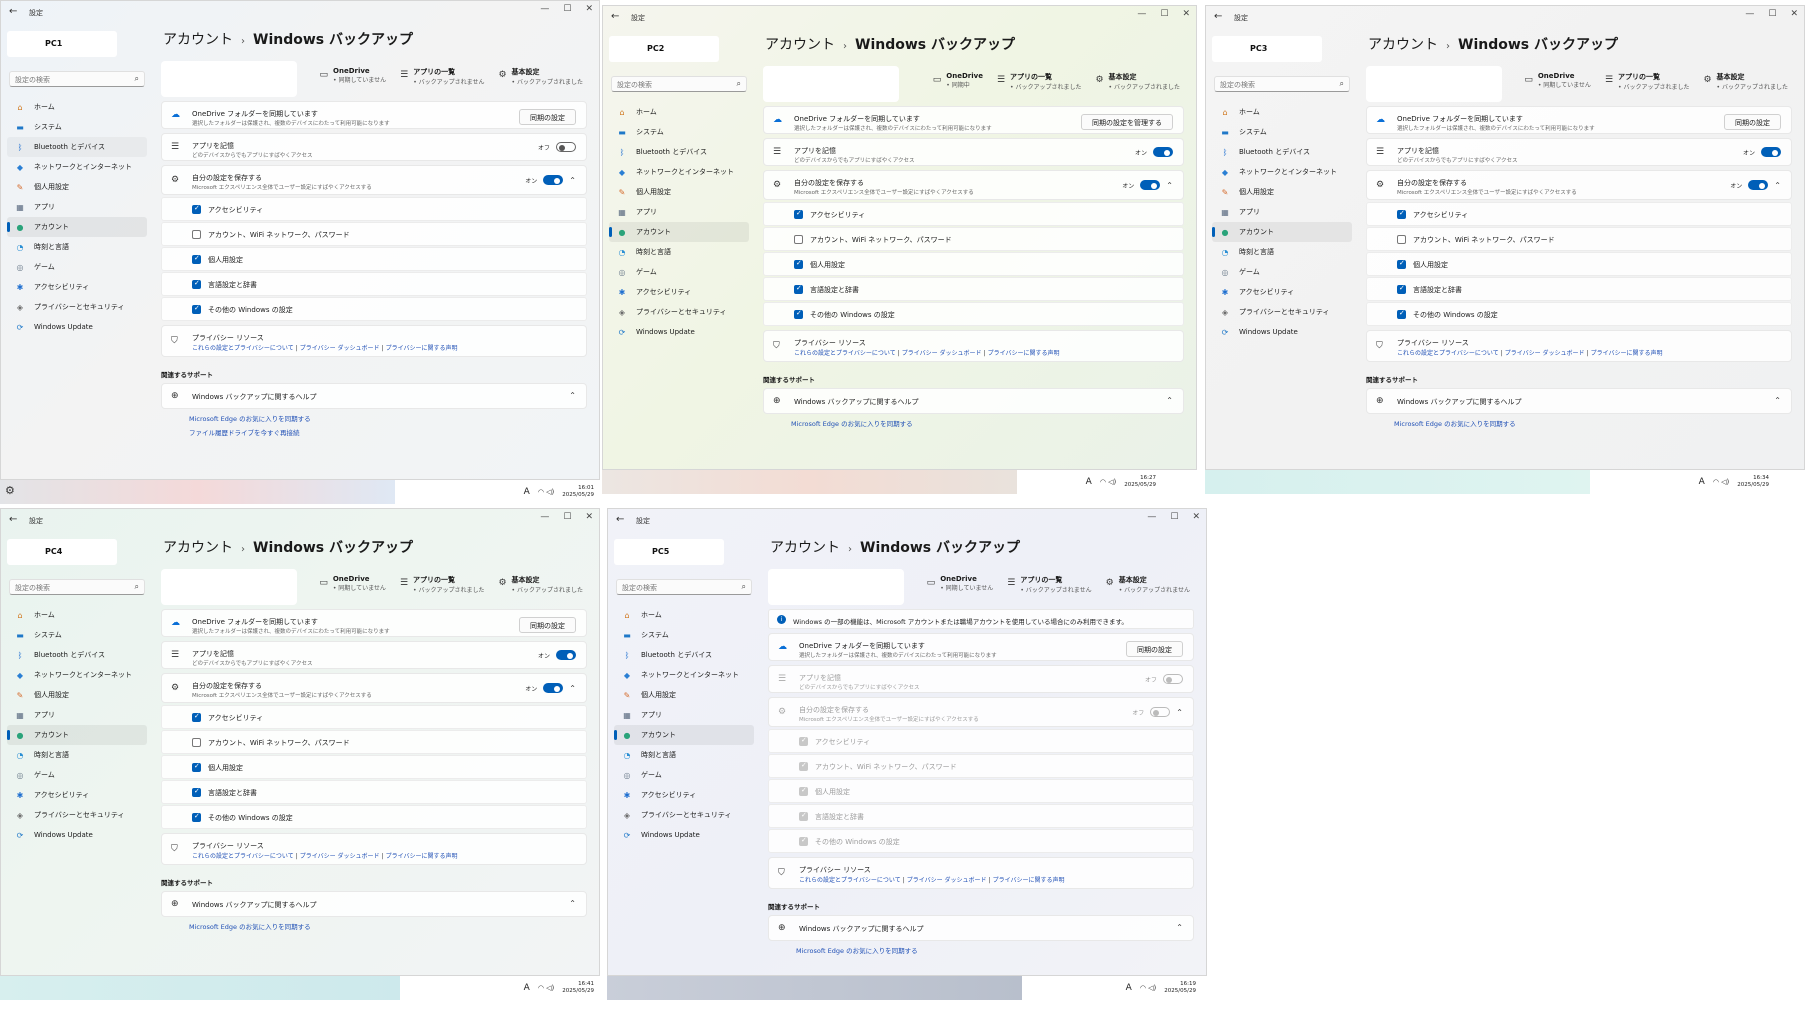  Describe the element at coordinates (13, 519) in the screenshot. I see `back-arrow-icon: ←` at that location.